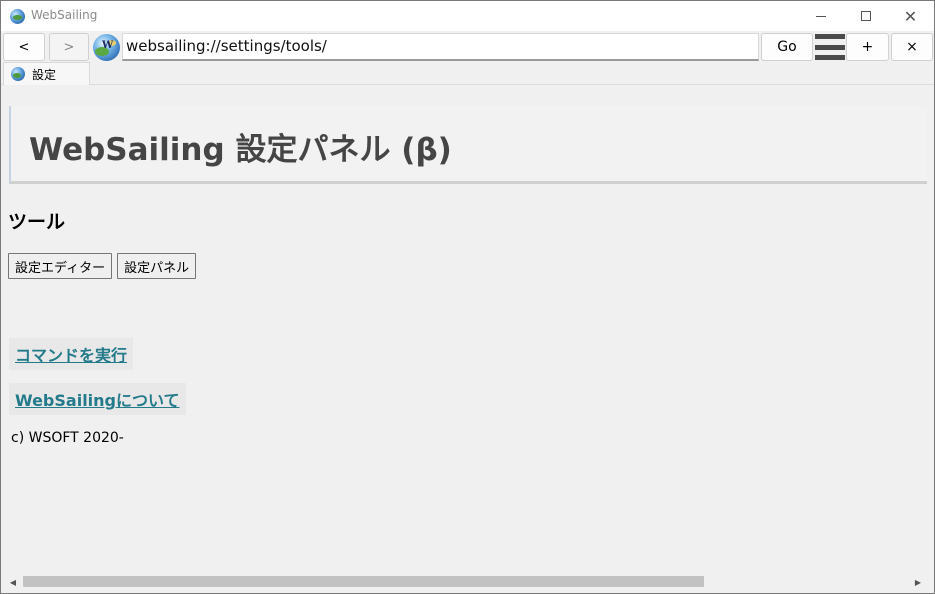  I want to click on maximize-button, so click(865, 16).